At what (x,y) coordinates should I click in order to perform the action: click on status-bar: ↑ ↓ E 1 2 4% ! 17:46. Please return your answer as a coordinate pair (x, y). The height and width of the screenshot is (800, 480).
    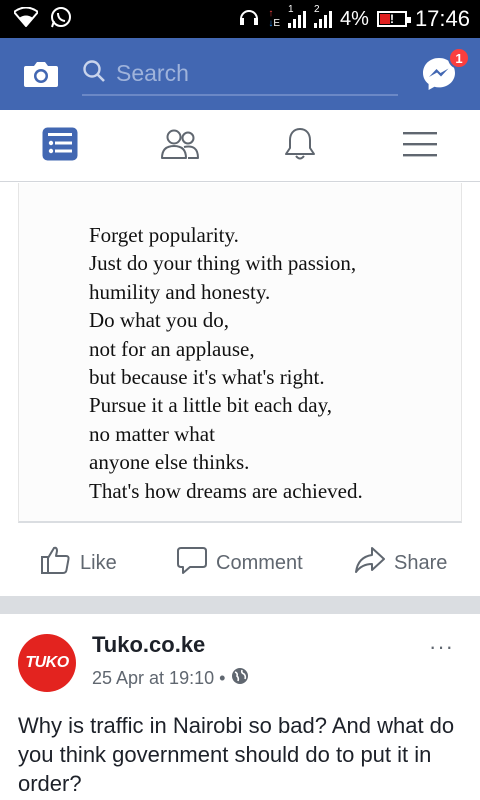
    Looking at the image, I should click on (240, 19).